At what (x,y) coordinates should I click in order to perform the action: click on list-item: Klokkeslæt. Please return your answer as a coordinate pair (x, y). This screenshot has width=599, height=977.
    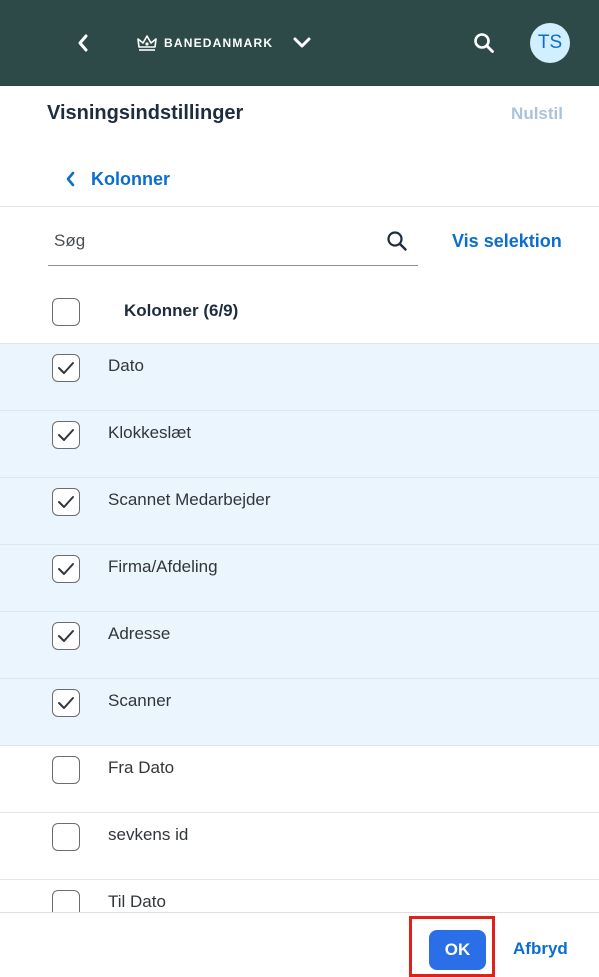
    Looking at the image, I should click on (299, 444).